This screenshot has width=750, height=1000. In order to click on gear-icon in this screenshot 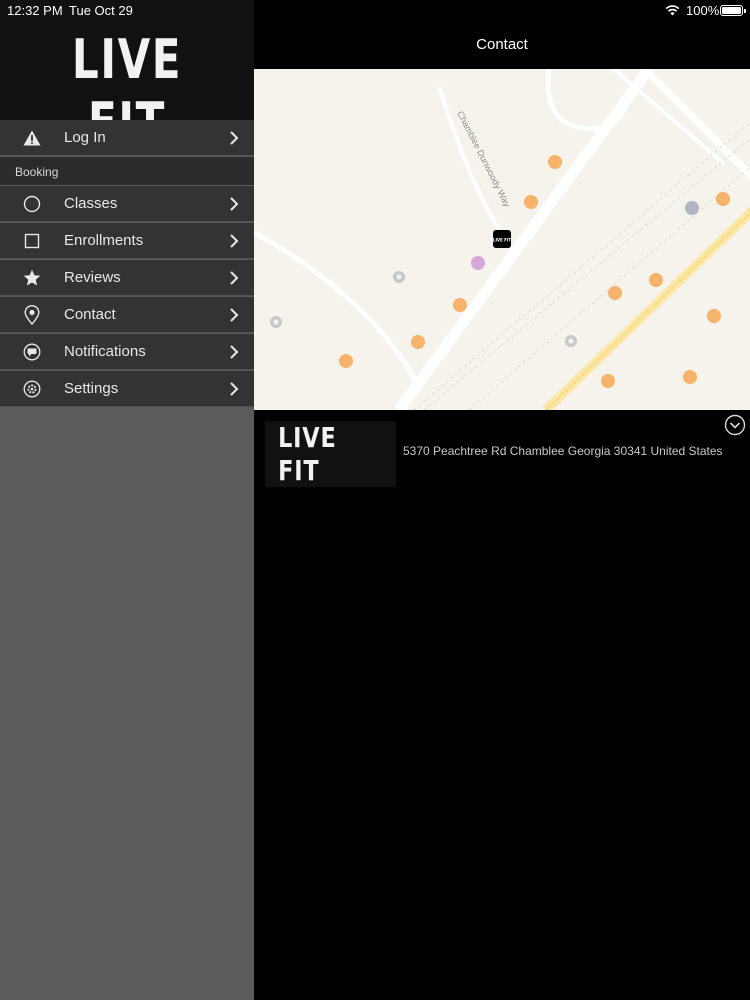, I will do `click(32, 389)`.